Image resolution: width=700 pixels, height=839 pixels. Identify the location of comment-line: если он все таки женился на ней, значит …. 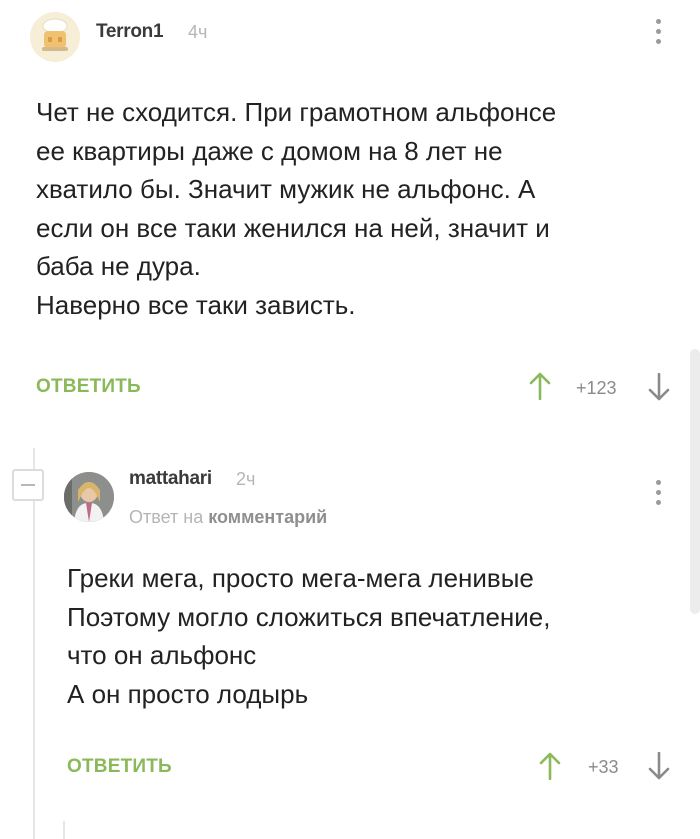
(293, 227).